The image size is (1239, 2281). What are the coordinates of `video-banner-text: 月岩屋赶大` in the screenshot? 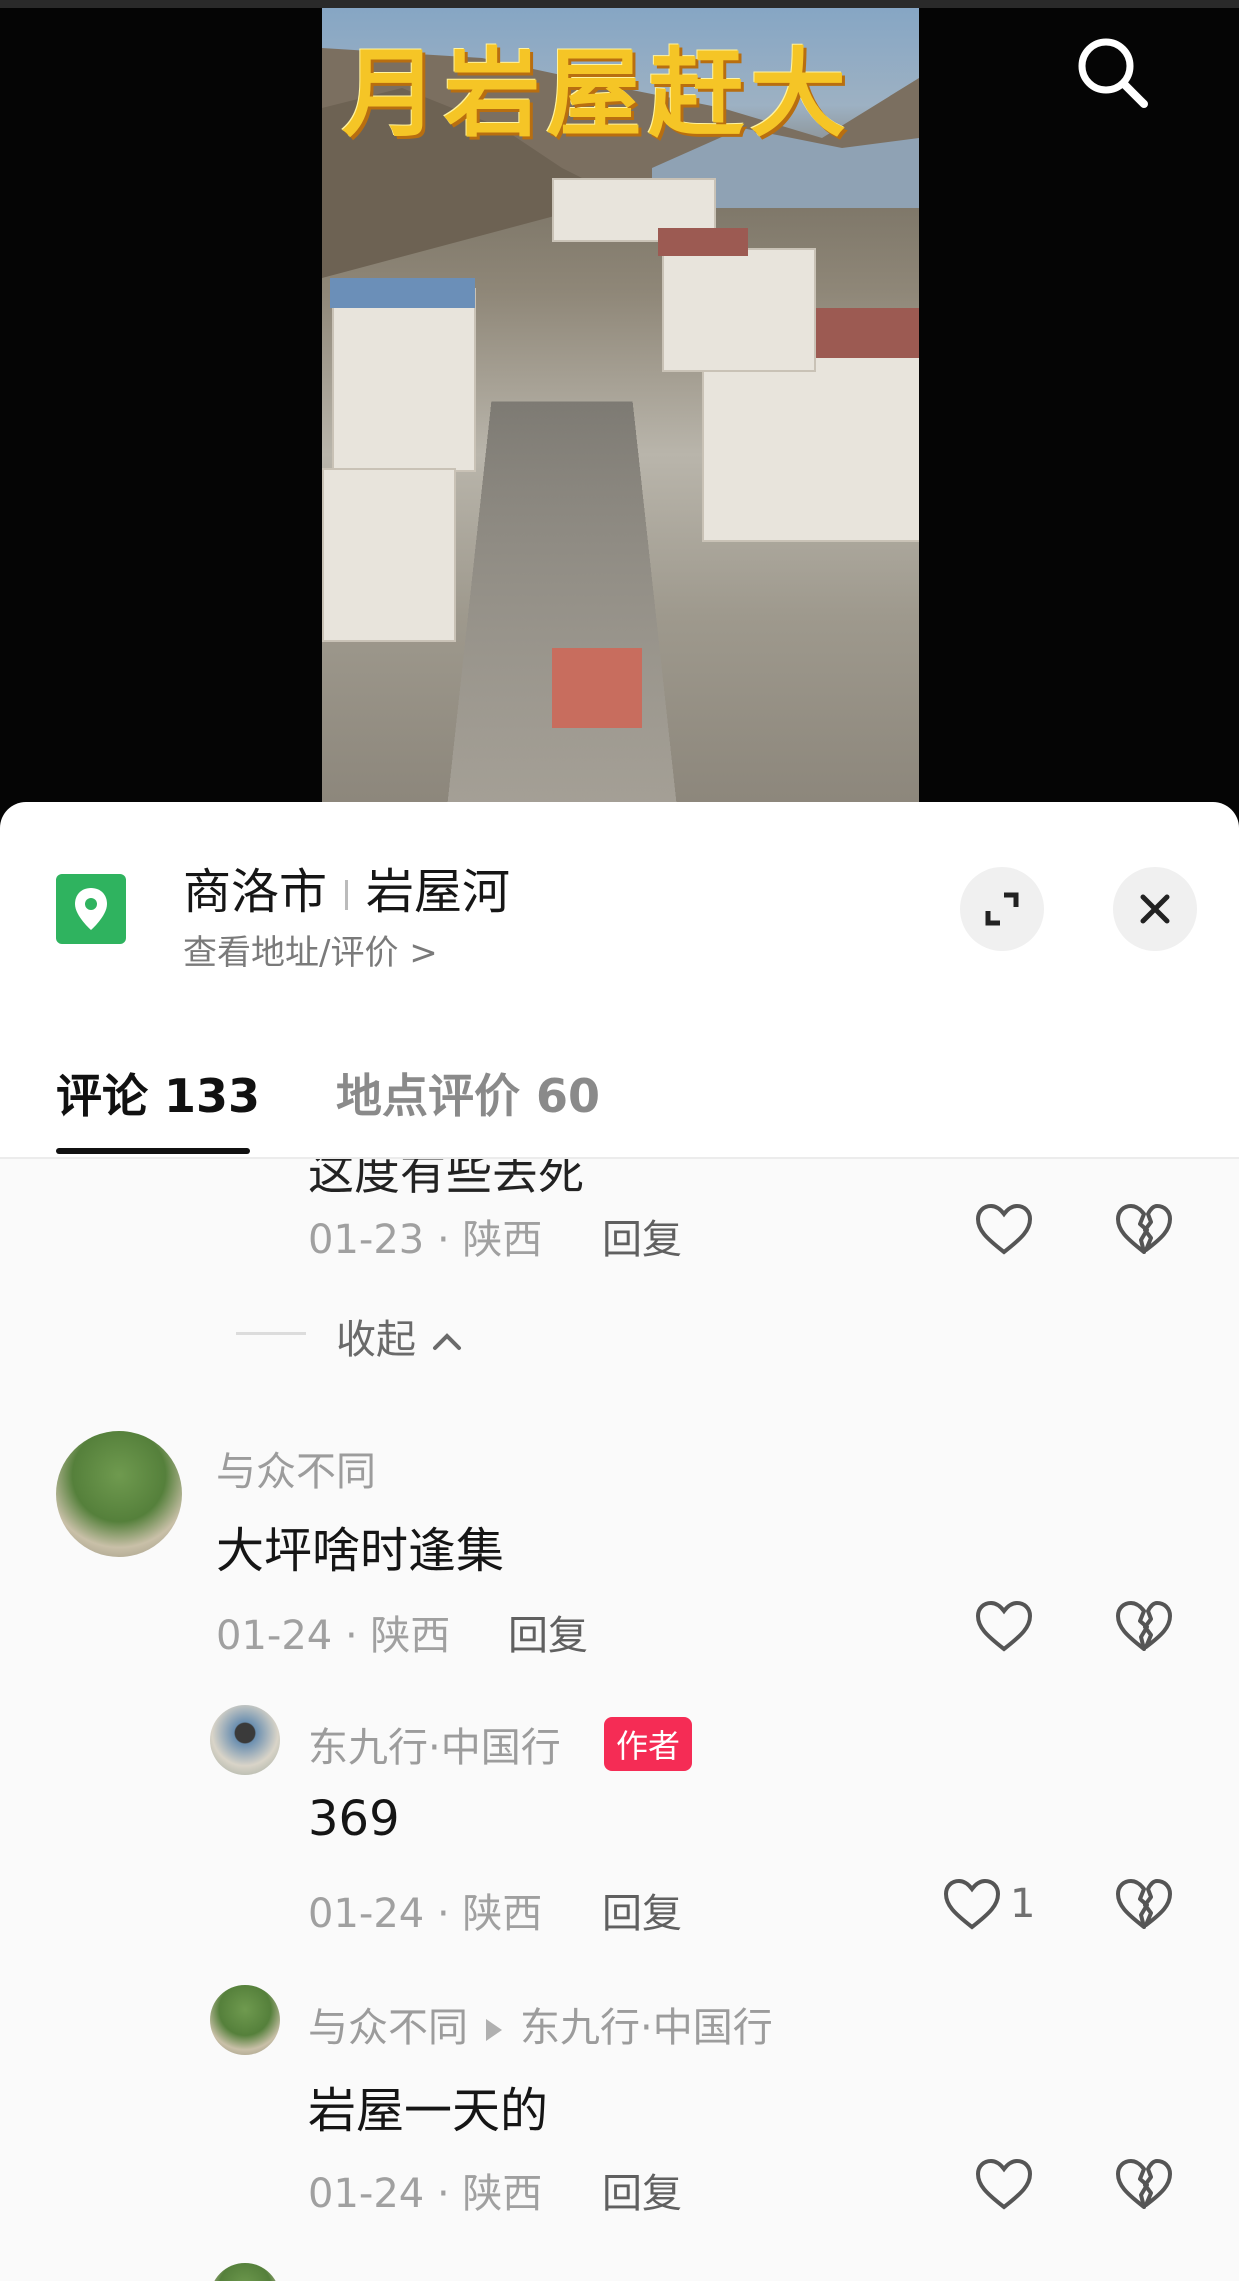 It's located at (597, 94).